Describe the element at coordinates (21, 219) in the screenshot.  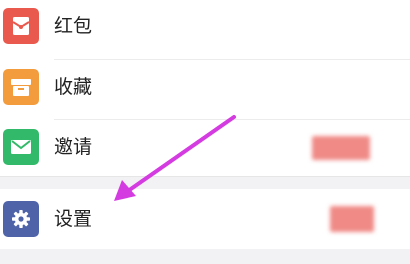
I see `gear-icon` at that location.